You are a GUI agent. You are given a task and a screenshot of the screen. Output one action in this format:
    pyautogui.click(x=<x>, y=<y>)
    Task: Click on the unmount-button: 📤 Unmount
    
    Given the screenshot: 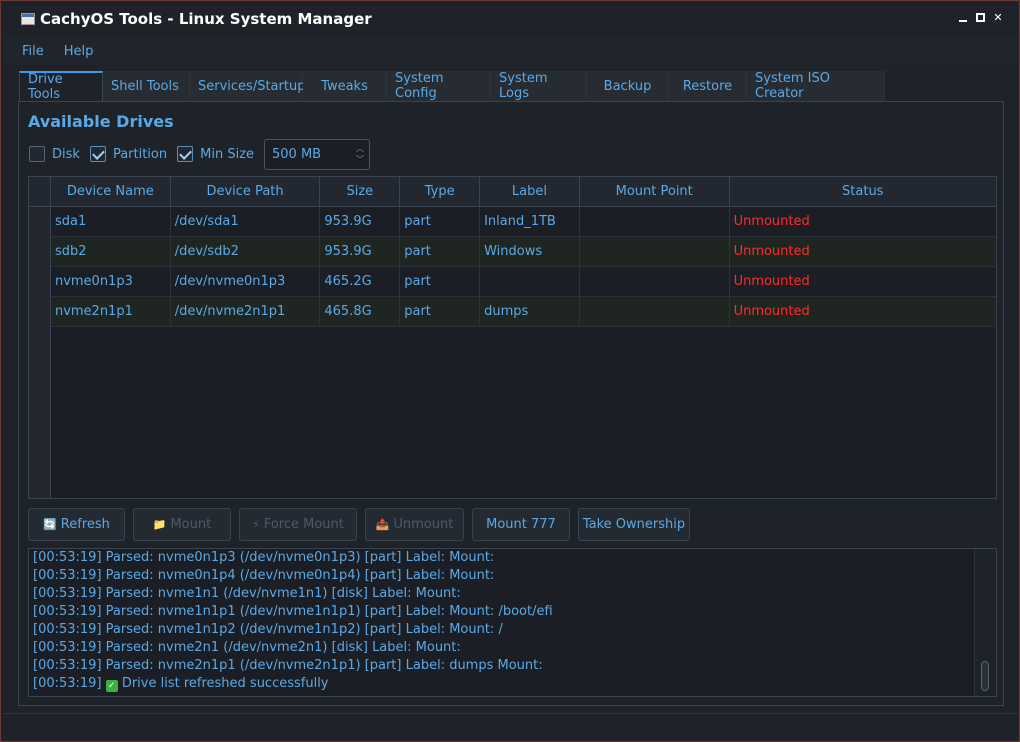 What is the action you would take?
    pyautogui.click(x=414, y=524)
    